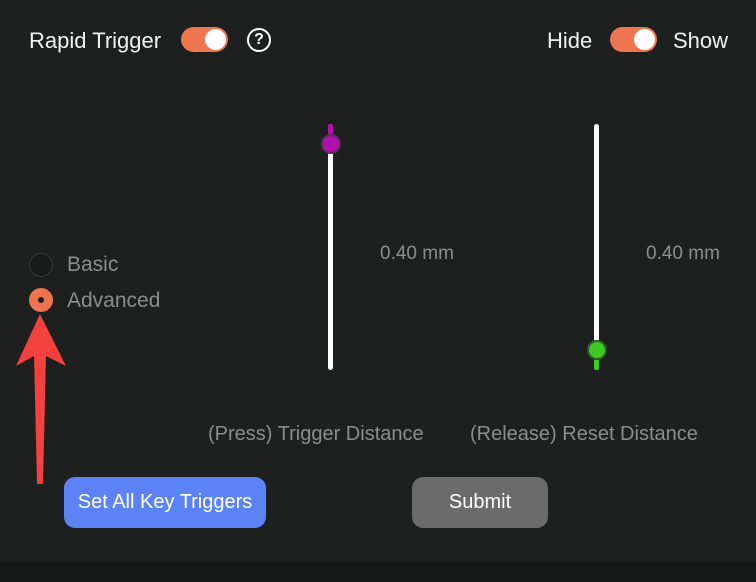 This screenshot has width=756, height=582. Describe the element at coordinates (570, 40) in the screenshot. I see `hide-label: Hide` at that location.